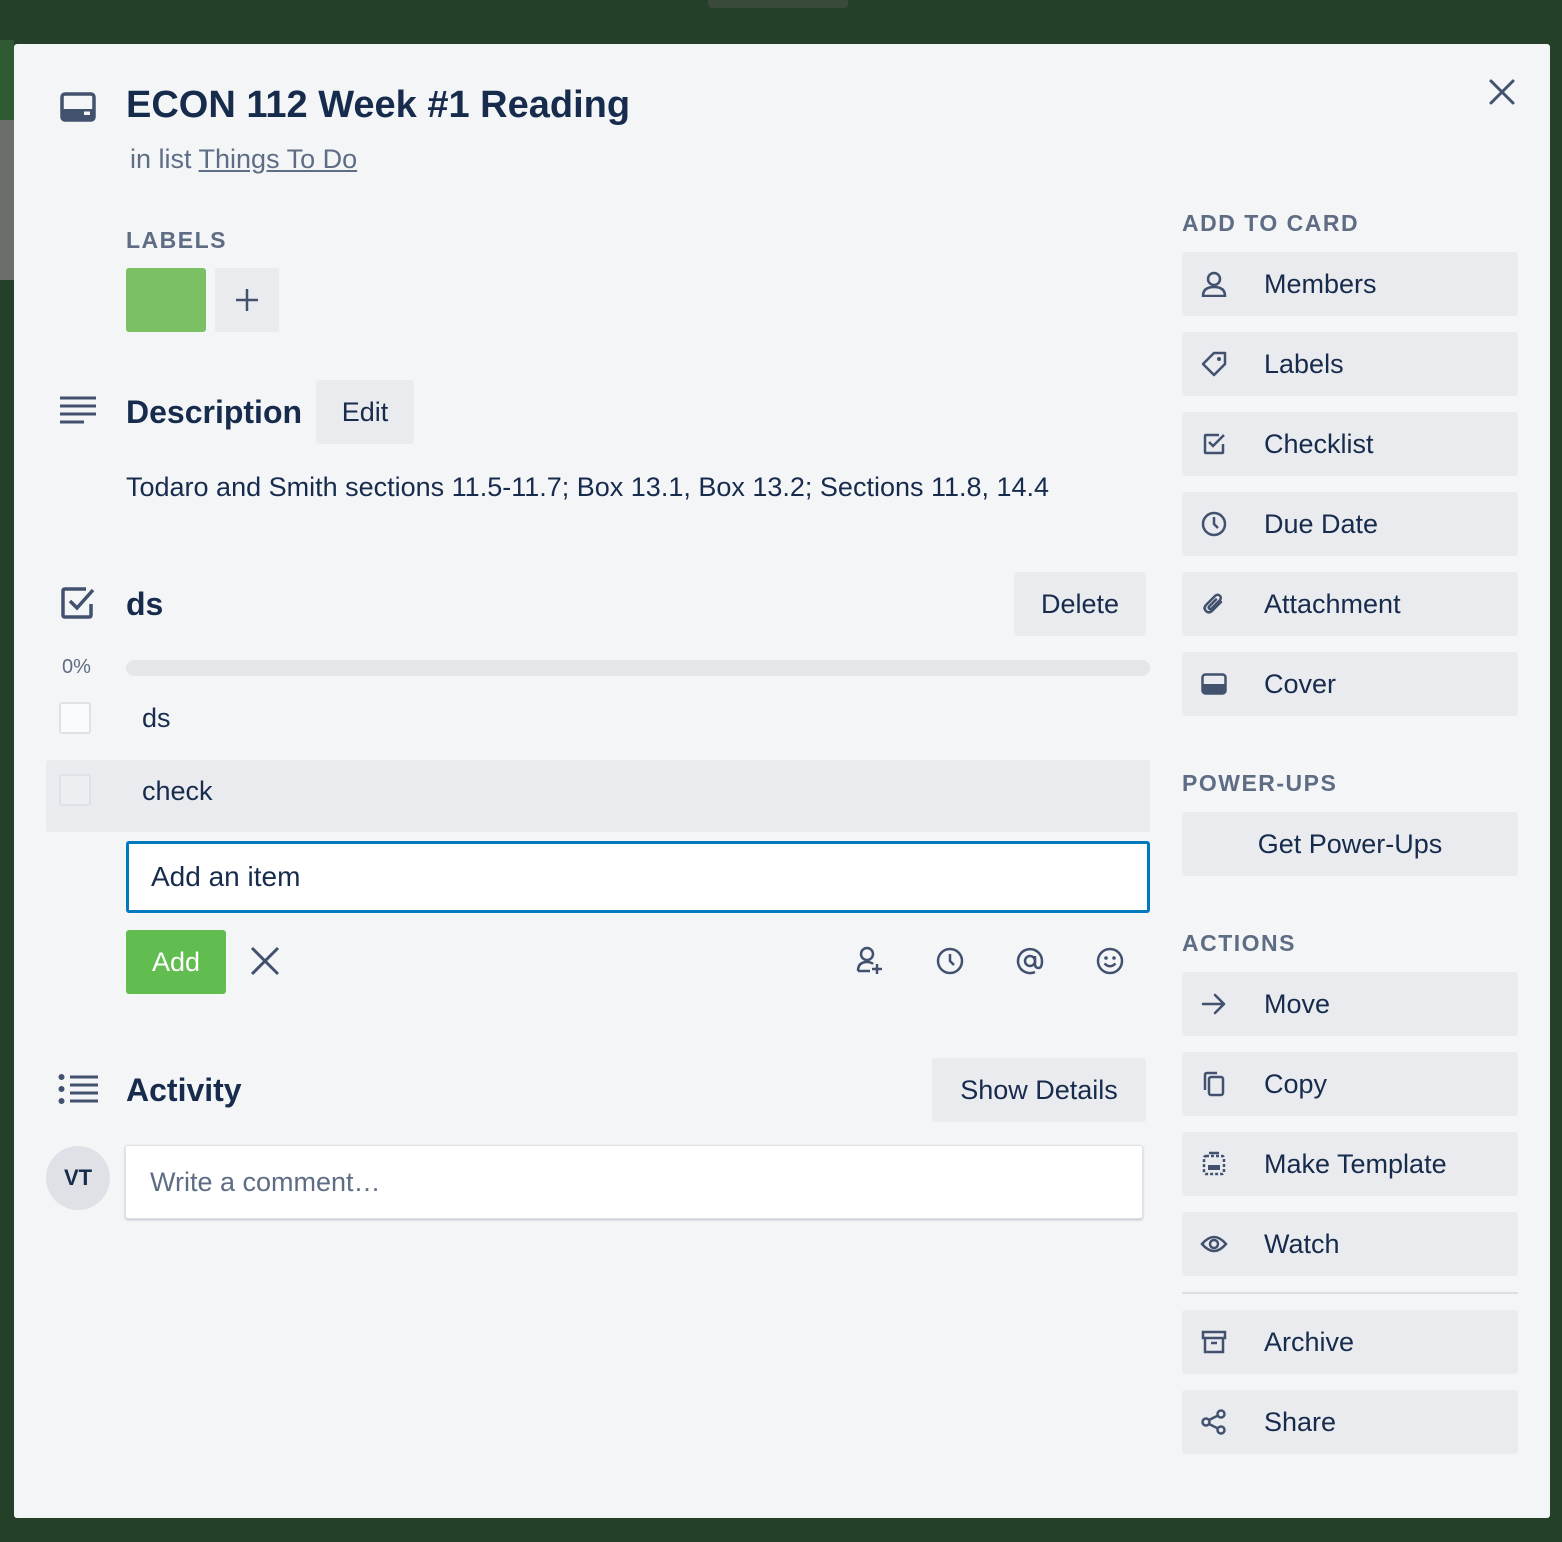 Image resolution: width=1562 pixels, height=1542 pixels. Describe the element at coordinates (278, 159) in the screenshot. I see `list-link: Things To Do` at that location.